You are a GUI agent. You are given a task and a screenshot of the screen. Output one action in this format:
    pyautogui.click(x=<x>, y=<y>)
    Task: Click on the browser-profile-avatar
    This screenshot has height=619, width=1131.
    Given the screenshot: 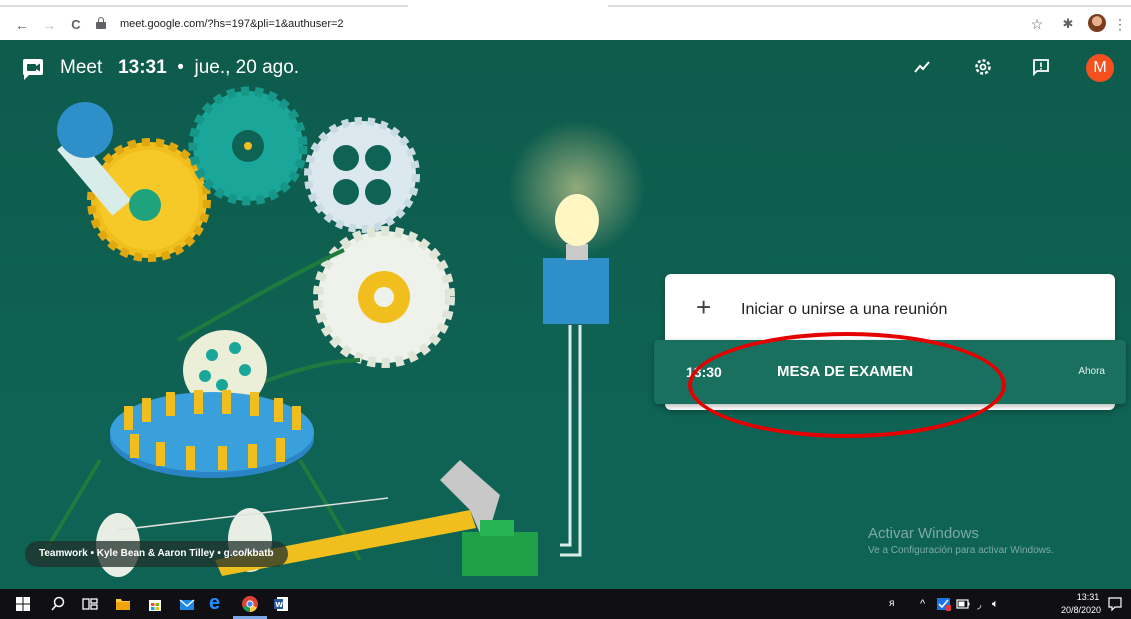 What is the action you would take?
    pyautogui.click(x=1097, y=23)
    